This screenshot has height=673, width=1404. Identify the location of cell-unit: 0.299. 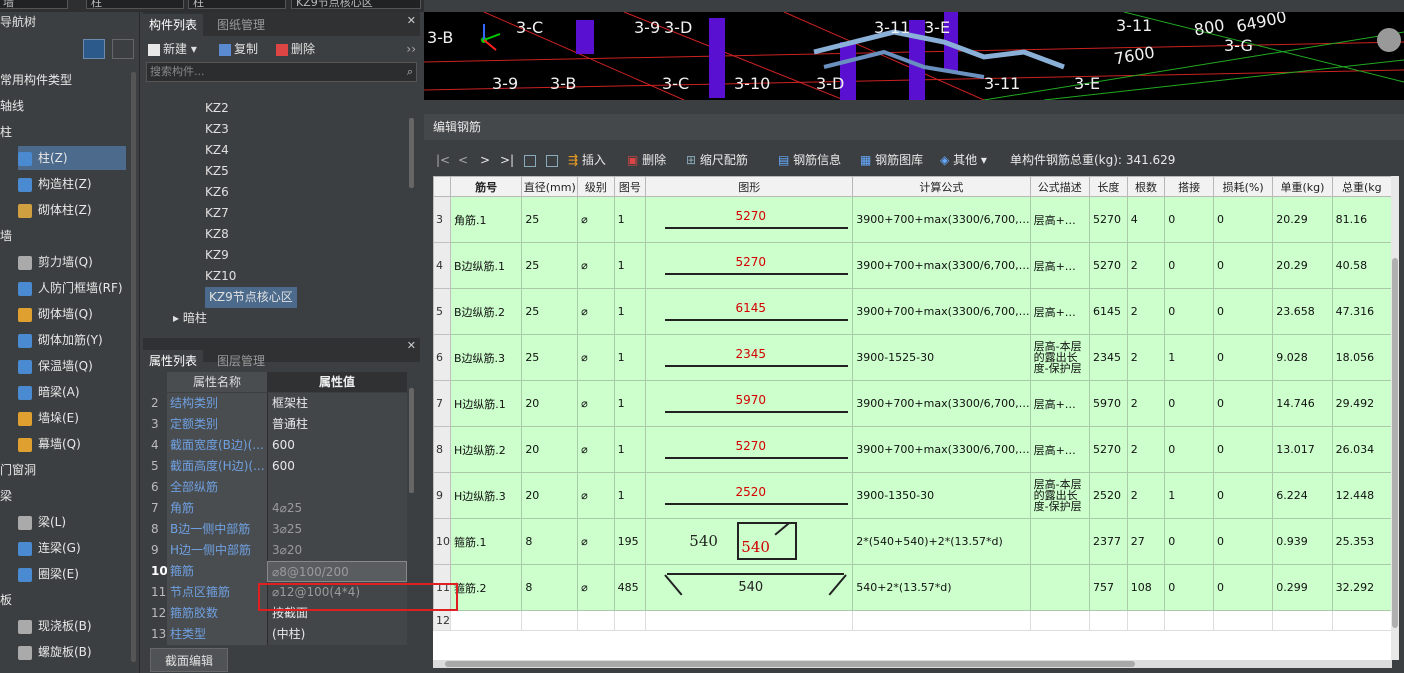
(1302, 587).